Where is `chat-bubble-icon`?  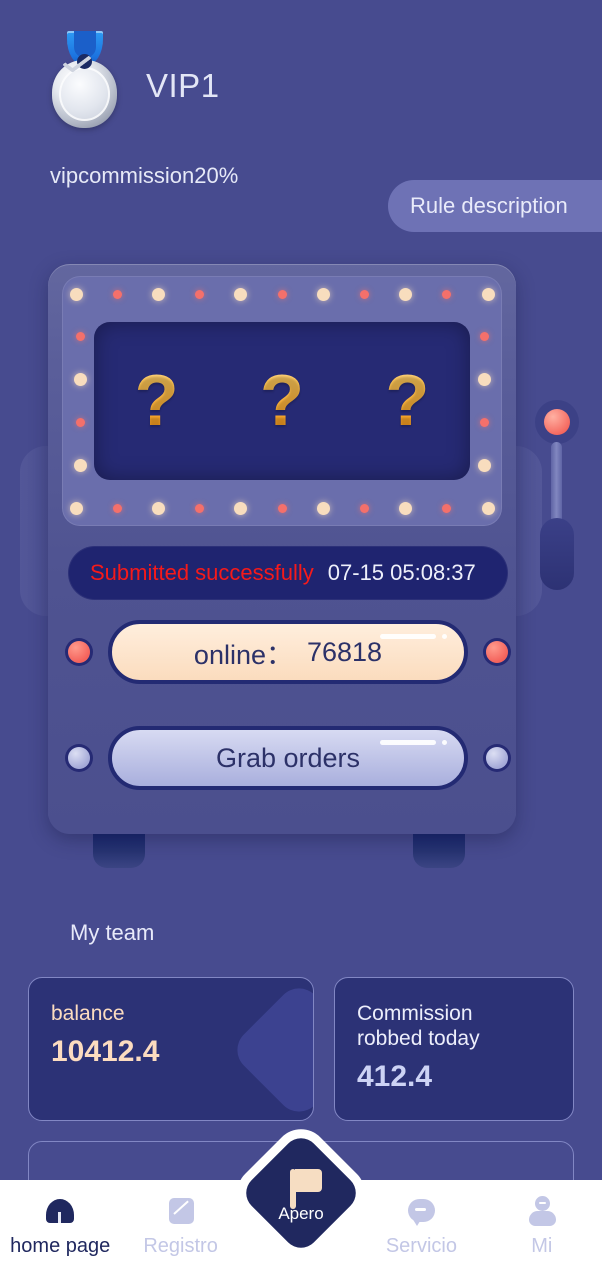 chat-bubble-icon is located at coordinates (421, 1211).